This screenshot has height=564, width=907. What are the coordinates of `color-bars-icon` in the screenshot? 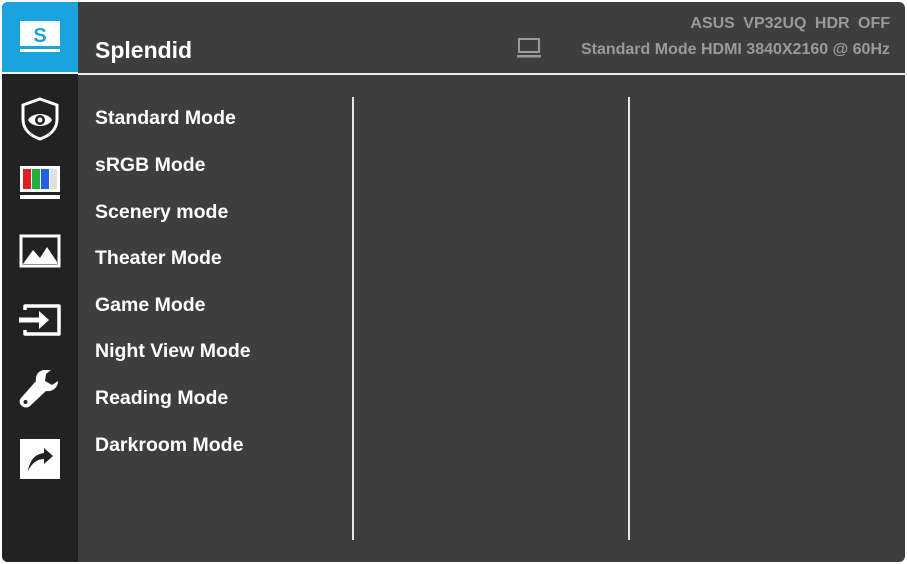 It's located at (40, 182).